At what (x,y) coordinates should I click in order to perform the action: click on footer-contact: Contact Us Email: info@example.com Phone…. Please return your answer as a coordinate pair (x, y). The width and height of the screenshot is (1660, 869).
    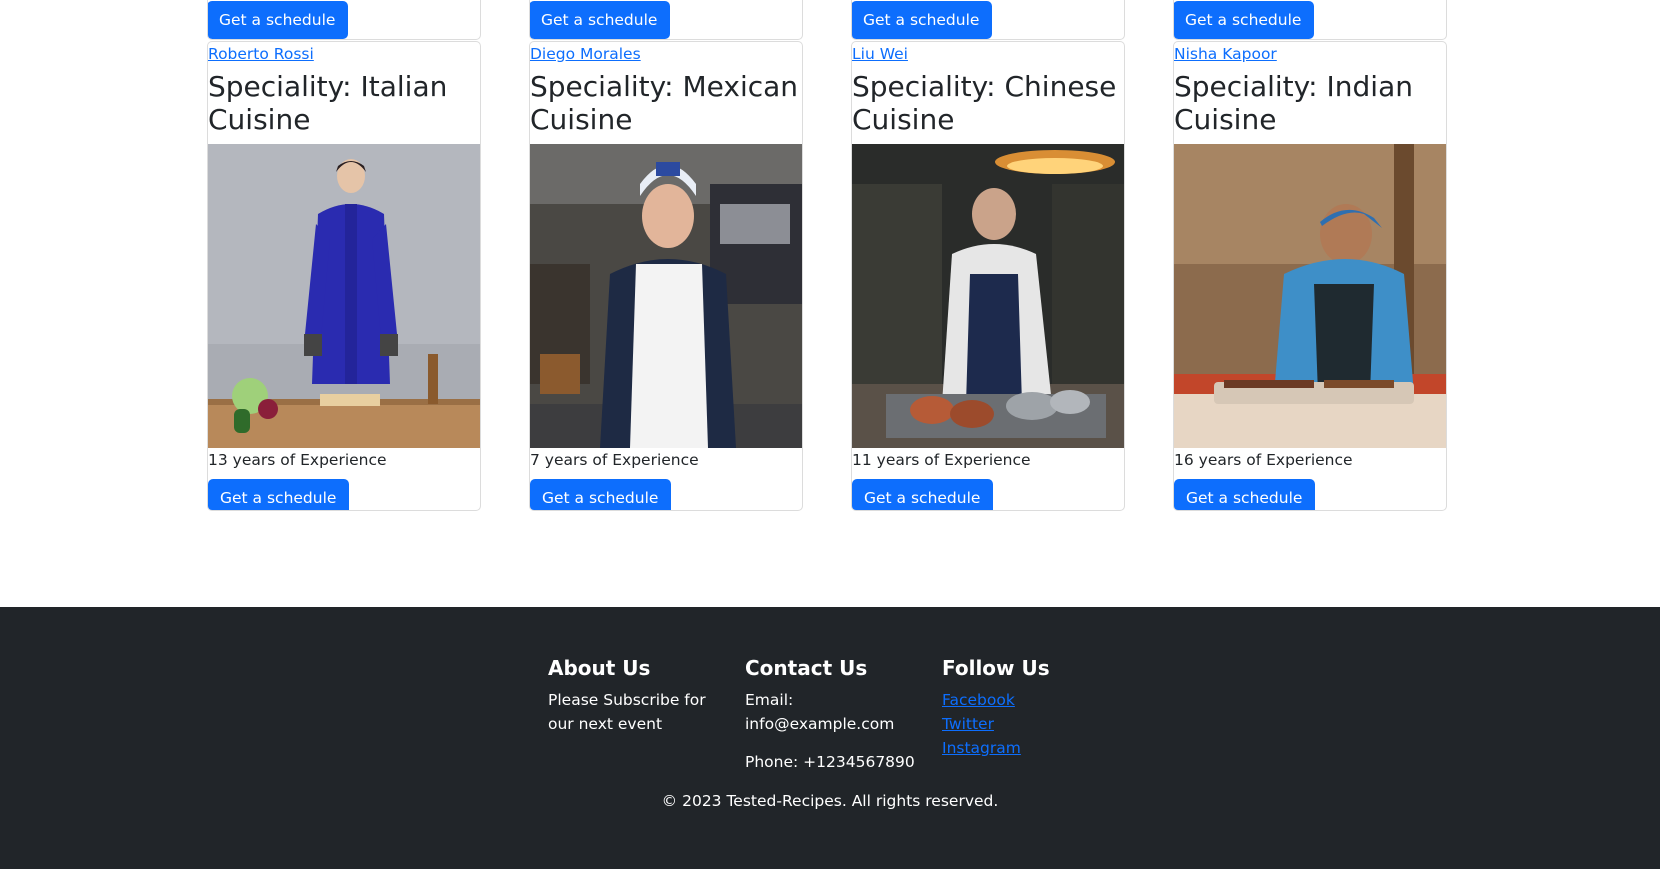
    Looking at the image, I should click on (831, 722).